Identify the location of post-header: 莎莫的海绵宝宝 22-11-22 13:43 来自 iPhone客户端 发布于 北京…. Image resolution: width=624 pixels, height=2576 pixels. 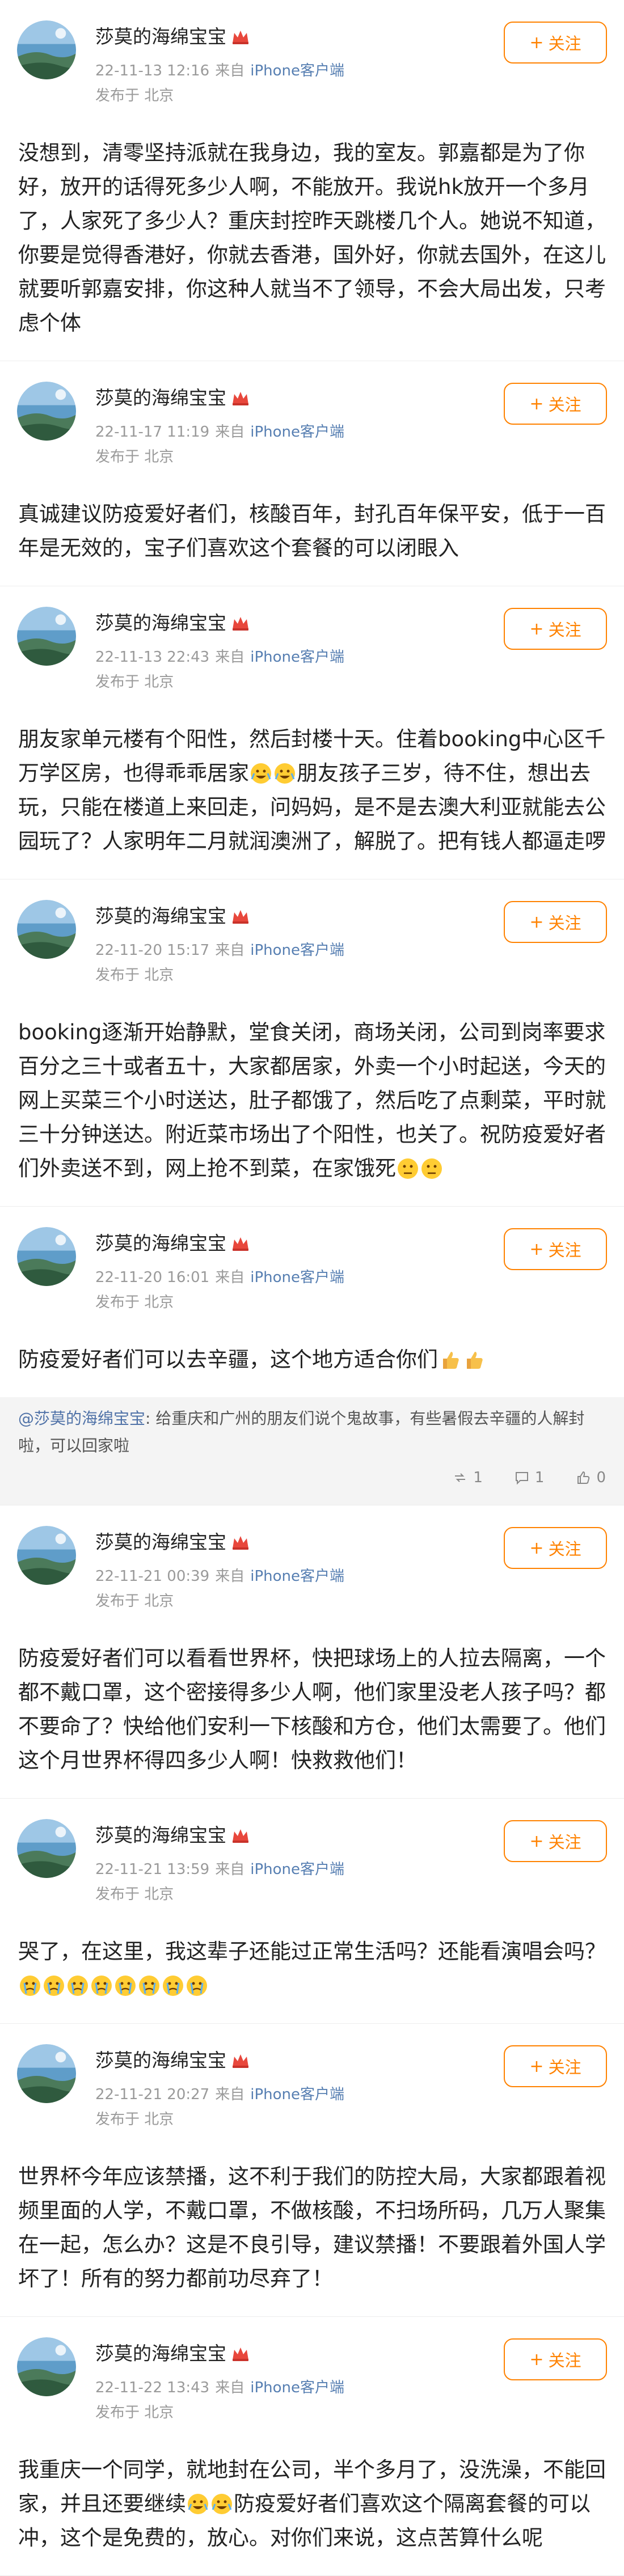
(312, 2369).